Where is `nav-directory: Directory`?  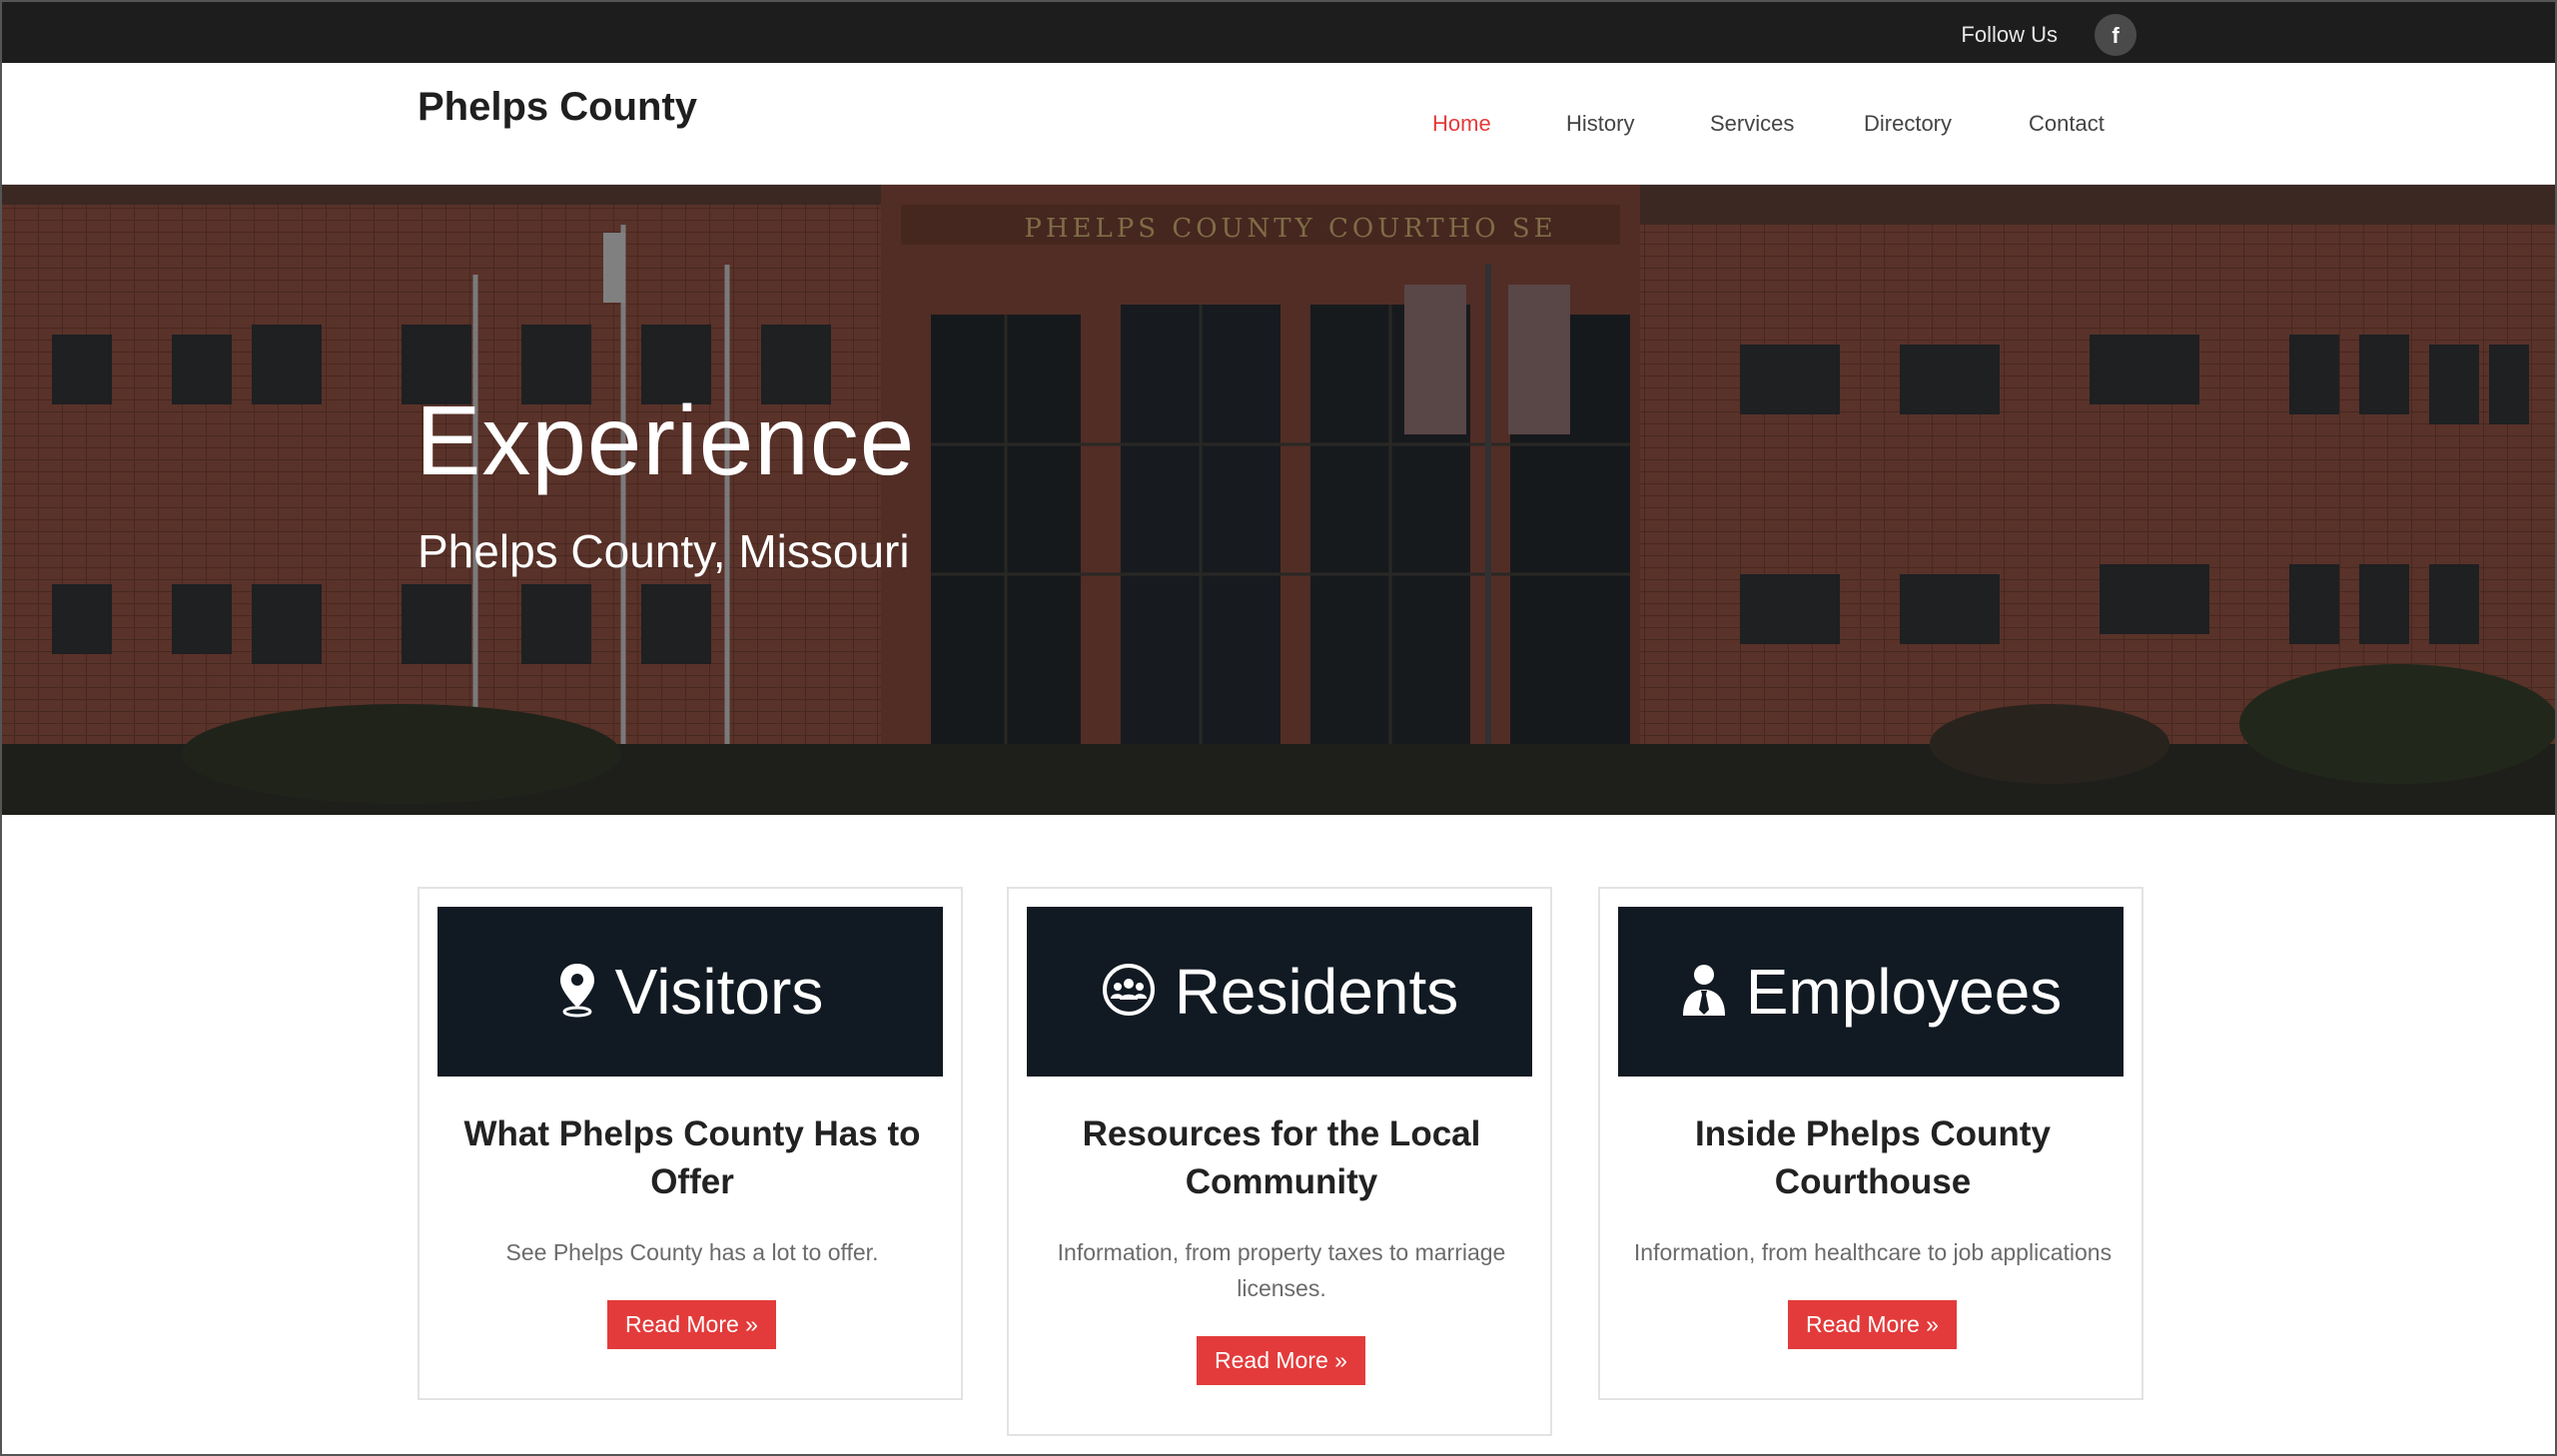
nav-directory: Directory is located at coordinates (1908, 124).